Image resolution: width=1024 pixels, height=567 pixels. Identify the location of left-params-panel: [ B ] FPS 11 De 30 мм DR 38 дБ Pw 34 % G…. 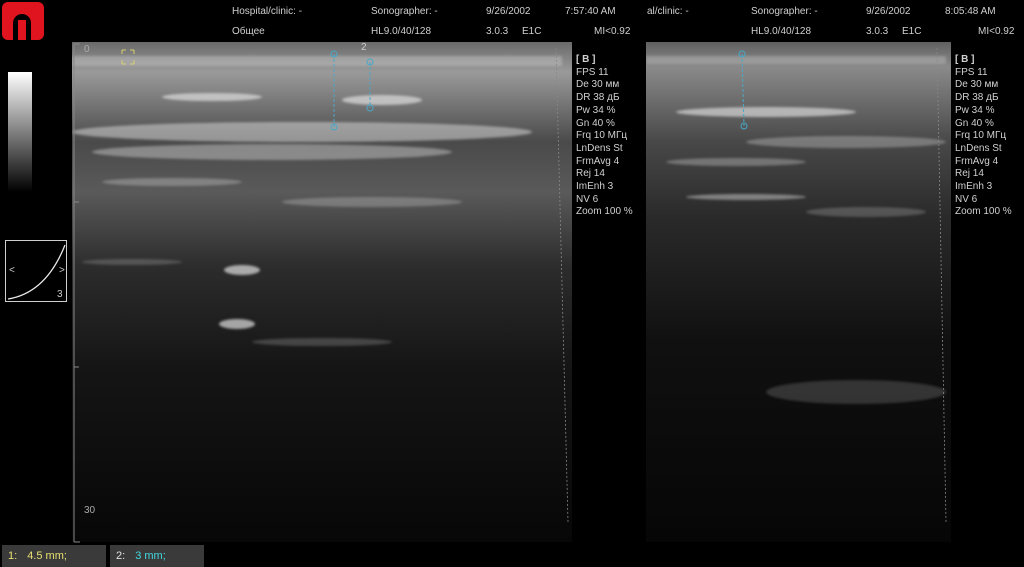
(604, 136).